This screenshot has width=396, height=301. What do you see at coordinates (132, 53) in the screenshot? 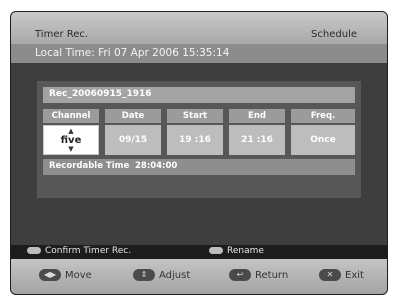
I see `local-time-text: Local Time: Fri 07 Apr 2006 15:35:14` at bounding box center [132, 53].